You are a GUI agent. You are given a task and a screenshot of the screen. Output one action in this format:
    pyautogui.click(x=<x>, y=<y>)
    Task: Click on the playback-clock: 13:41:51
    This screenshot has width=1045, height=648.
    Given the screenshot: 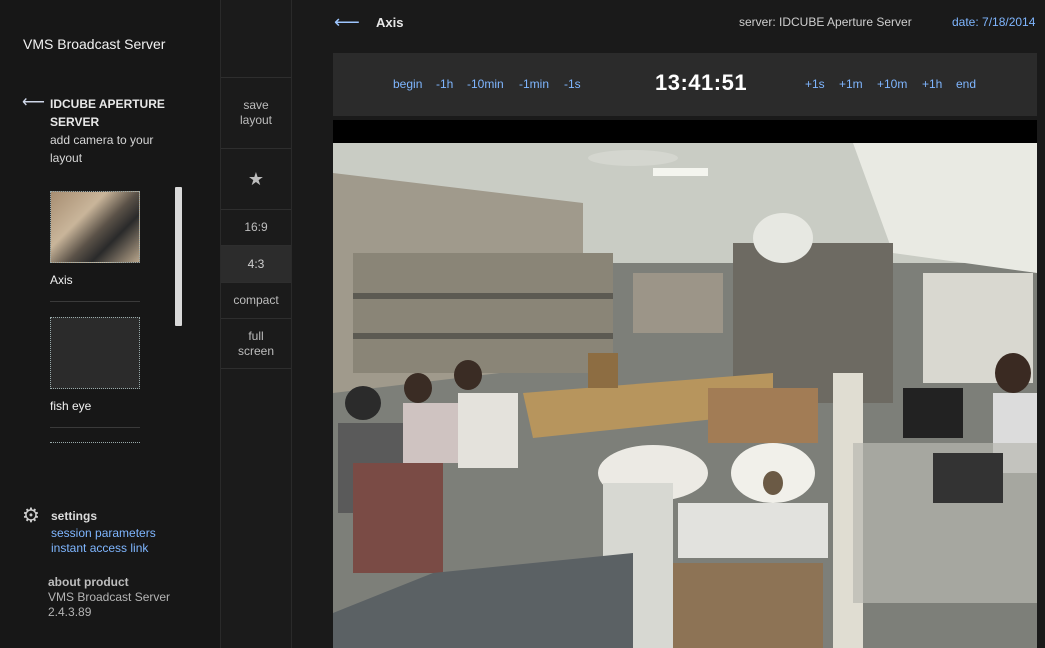 What is the action you would take?
    pyautogui.click(x=701, y=82)
    